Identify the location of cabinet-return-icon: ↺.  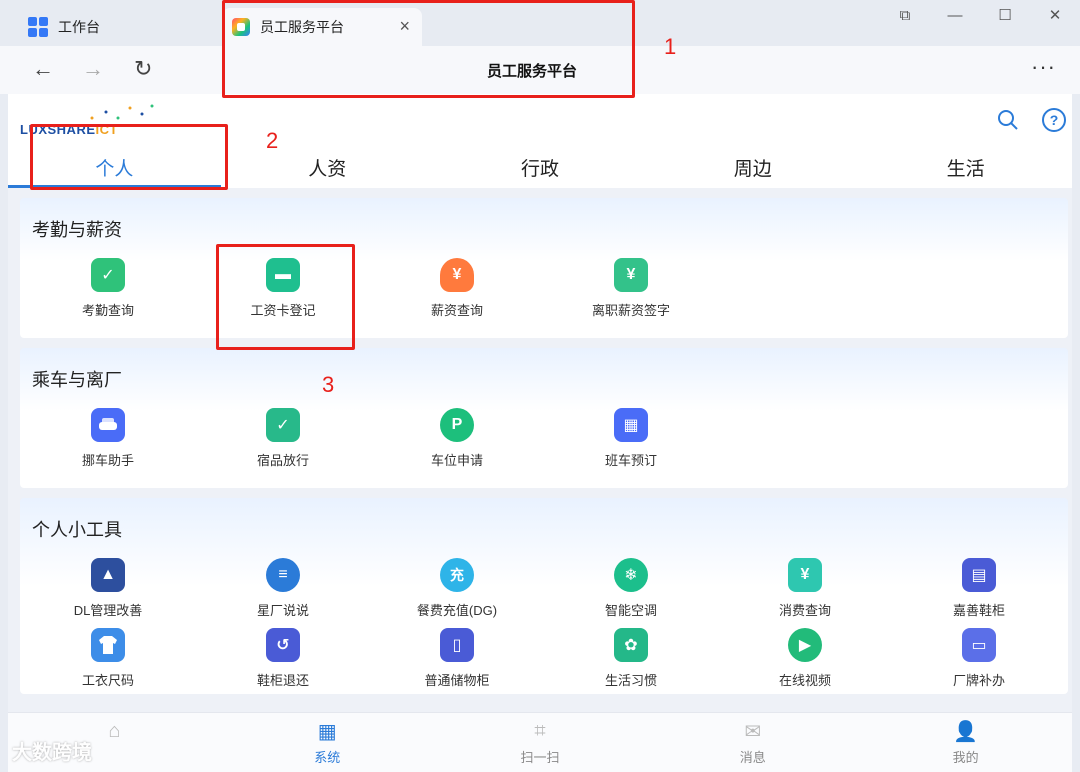
(283, 645).